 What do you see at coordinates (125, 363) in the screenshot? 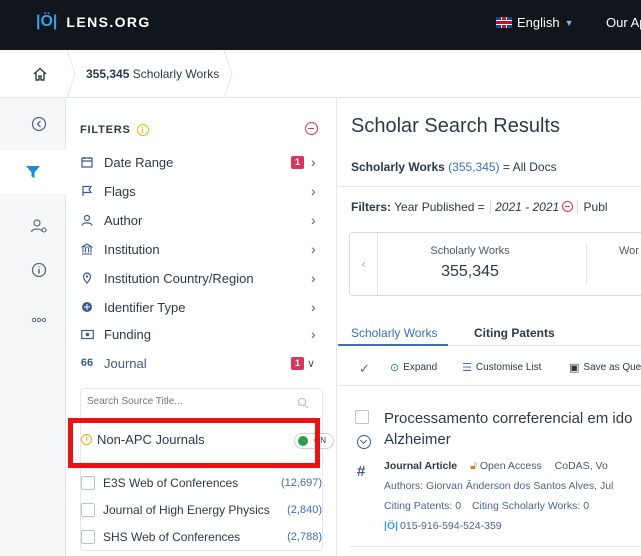
I see `filter-item-label: Journal` at bounding box center [125, 363].